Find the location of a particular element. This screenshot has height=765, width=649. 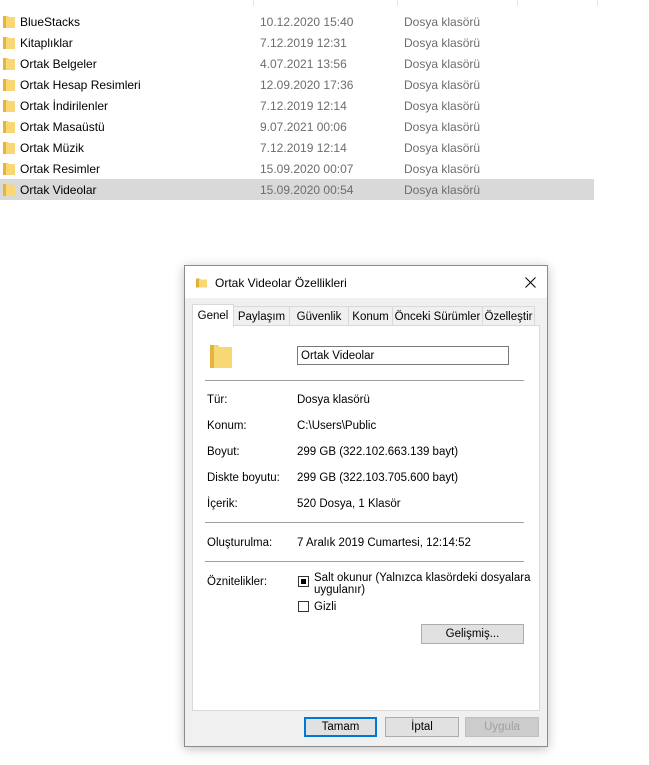

file-date-modified: 15.09.2020 00:54 is located at coordinates (307, 189).